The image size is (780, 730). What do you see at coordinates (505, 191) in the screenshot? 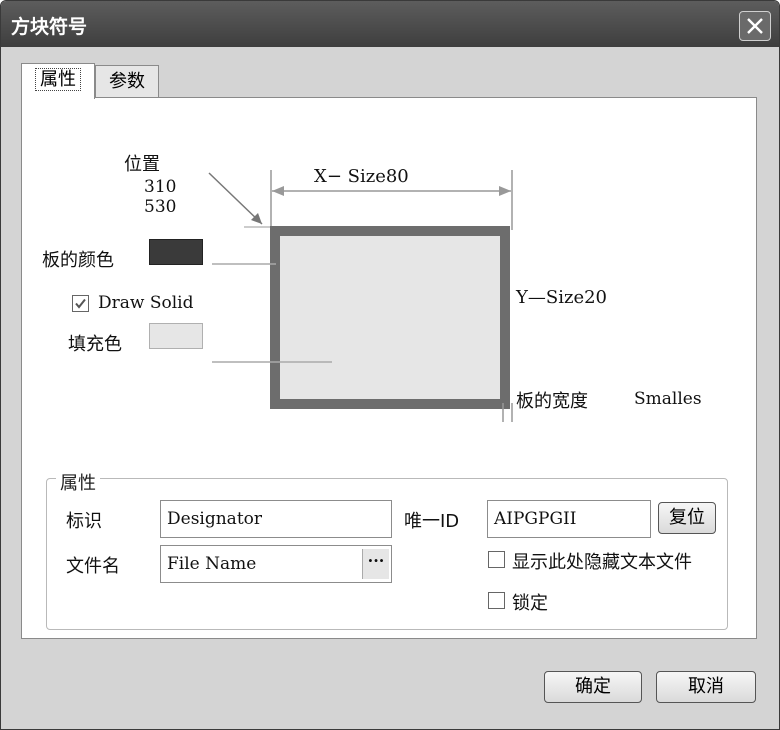
I see `x-dim-right-arrow` at bounding box center [505, 191].